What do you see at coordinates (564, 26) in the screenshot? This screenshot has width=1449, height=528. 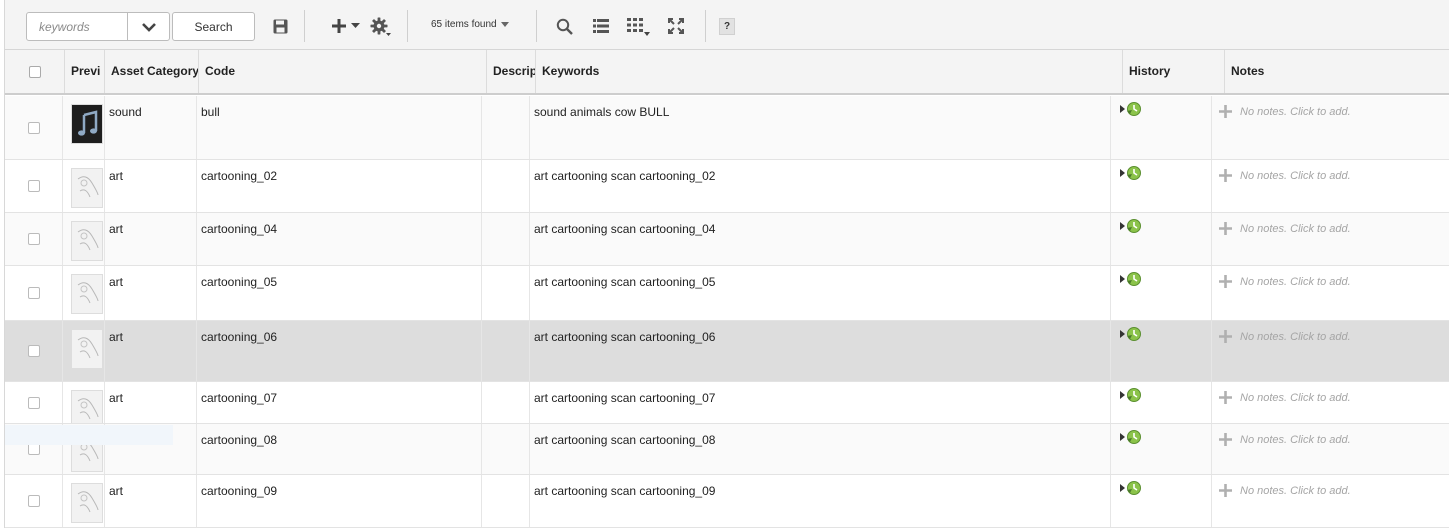 I see `find-button` at bounding box center [564, 26].